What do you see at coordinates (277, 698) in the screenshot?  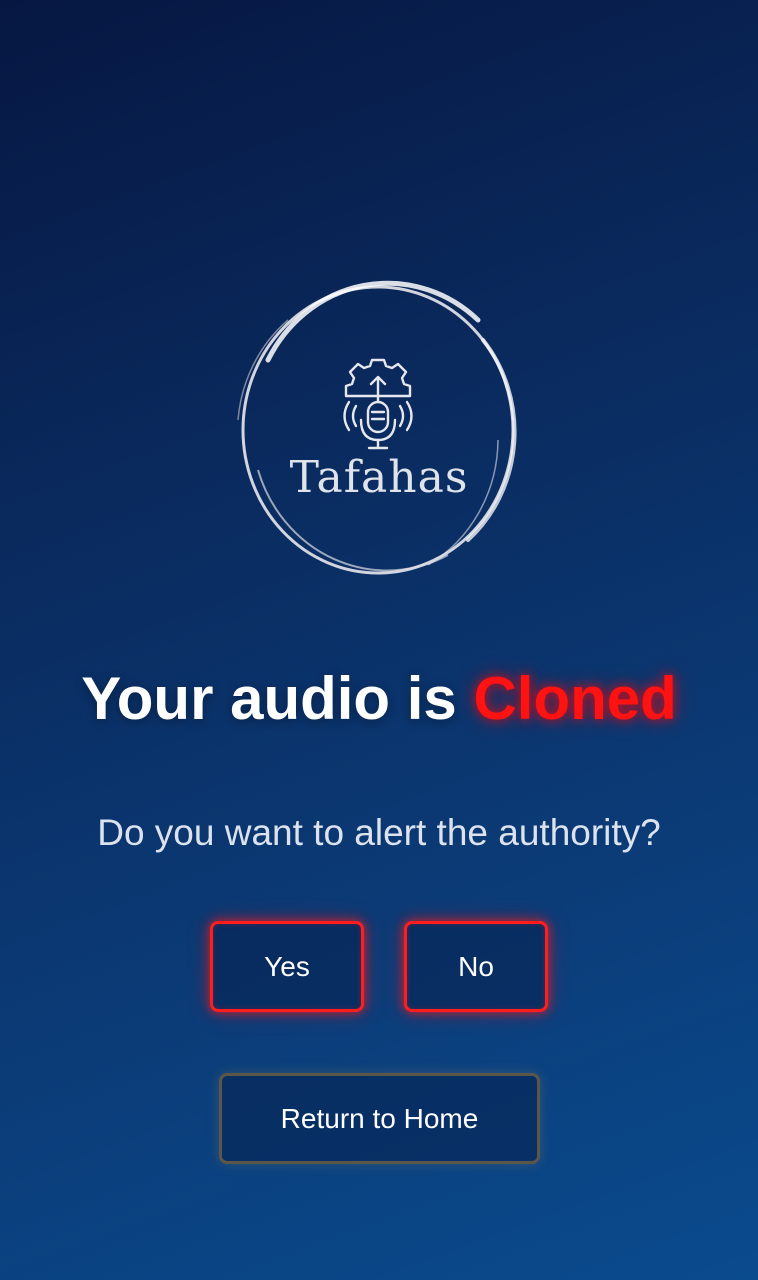 I see `headline-prefix: Your audio is` at bounding box center [277, 698].